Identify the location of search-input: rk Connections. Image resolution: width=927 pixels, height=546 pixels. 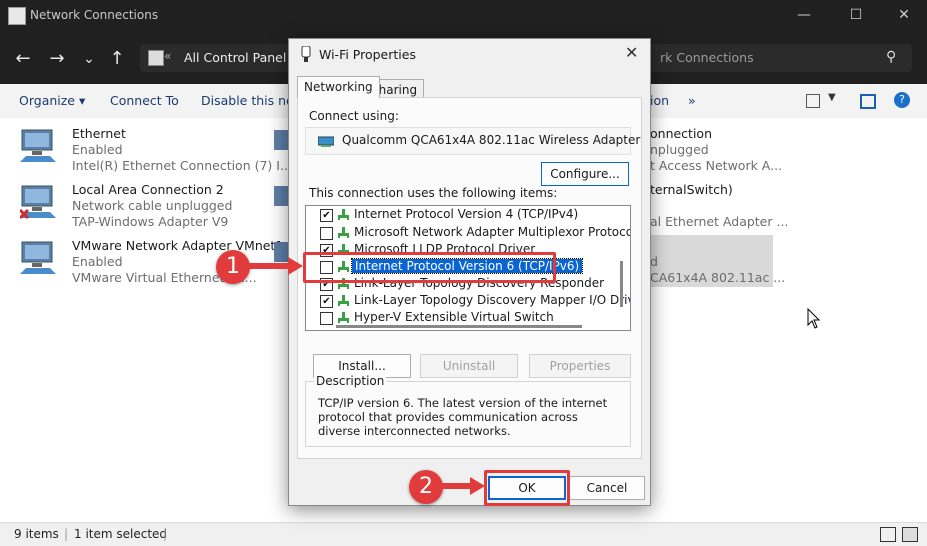
(707, 57).